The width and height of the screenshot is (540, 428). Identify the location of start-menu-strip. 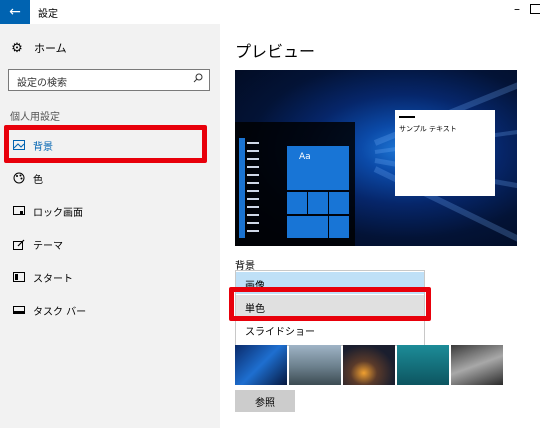
(242, 188).